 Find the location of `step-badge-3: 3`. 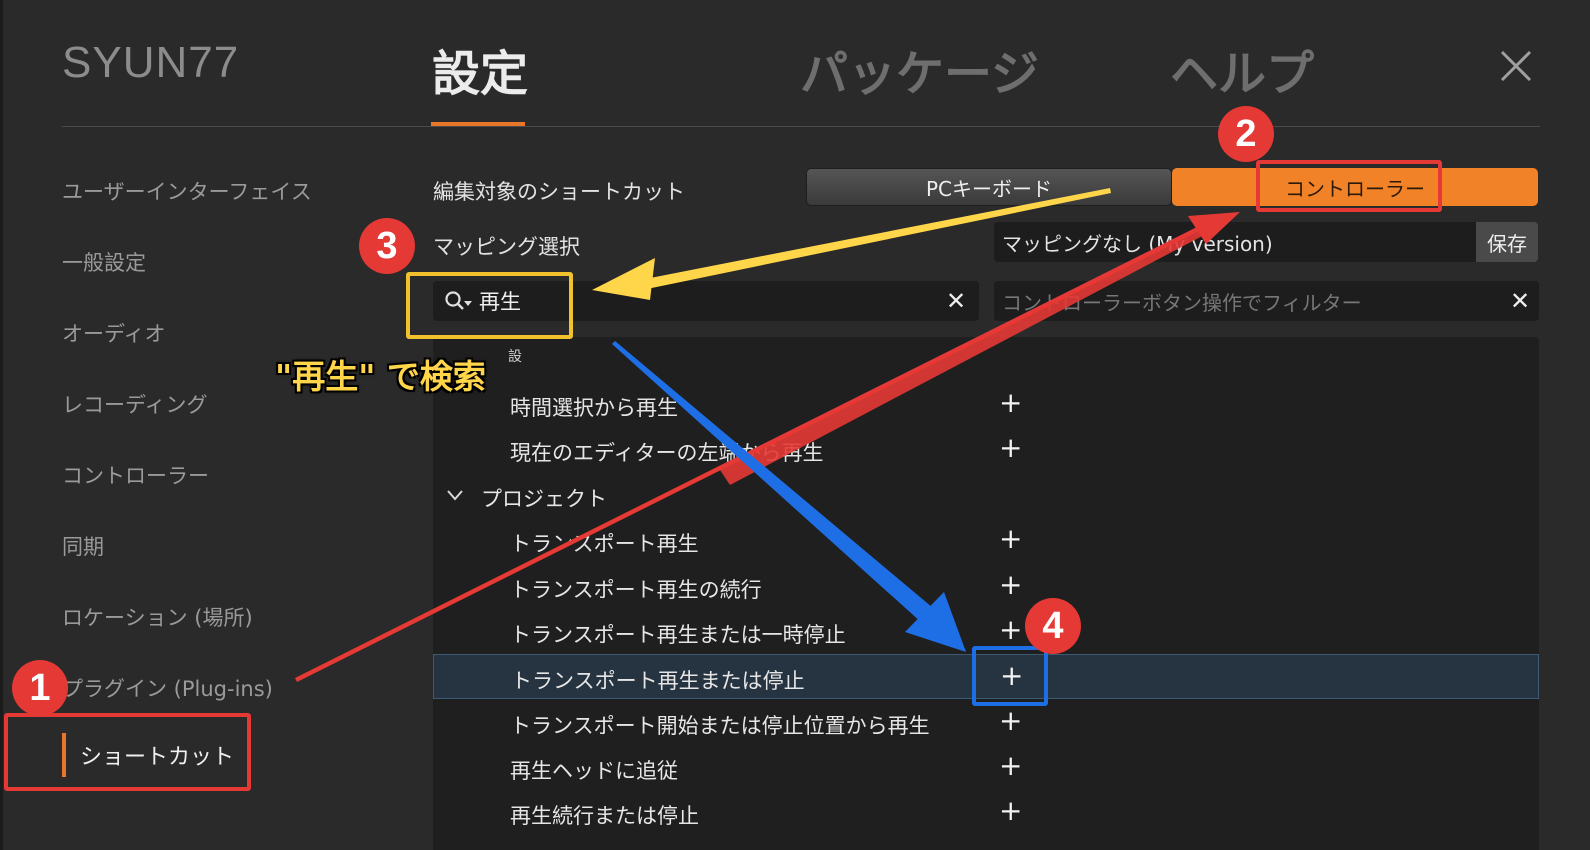

step-badge-3: 3 is located at coordinates (387, 246).